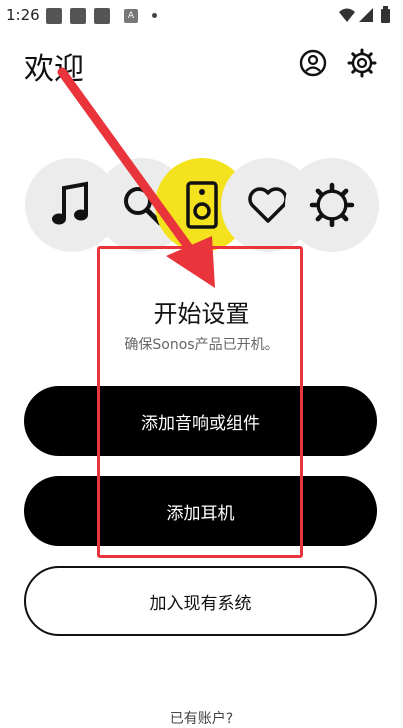 This screenshot has width=403, height=728. Describe the element at coordinates (200, 421) in the screenshot. I see `add-speaker-button: 添加音响或组件` at that location.